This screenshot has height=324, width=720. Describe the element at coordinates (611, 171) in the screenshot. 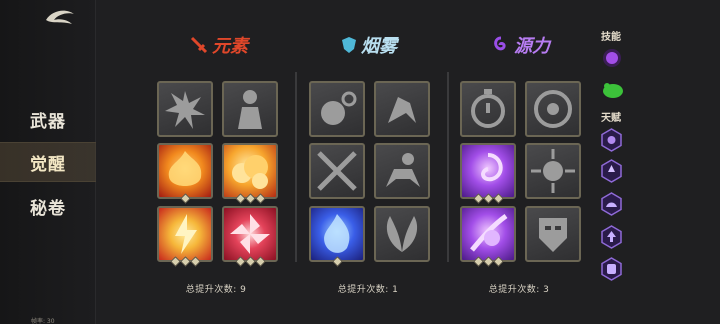

I see `talent-arrow-icon` at that location.